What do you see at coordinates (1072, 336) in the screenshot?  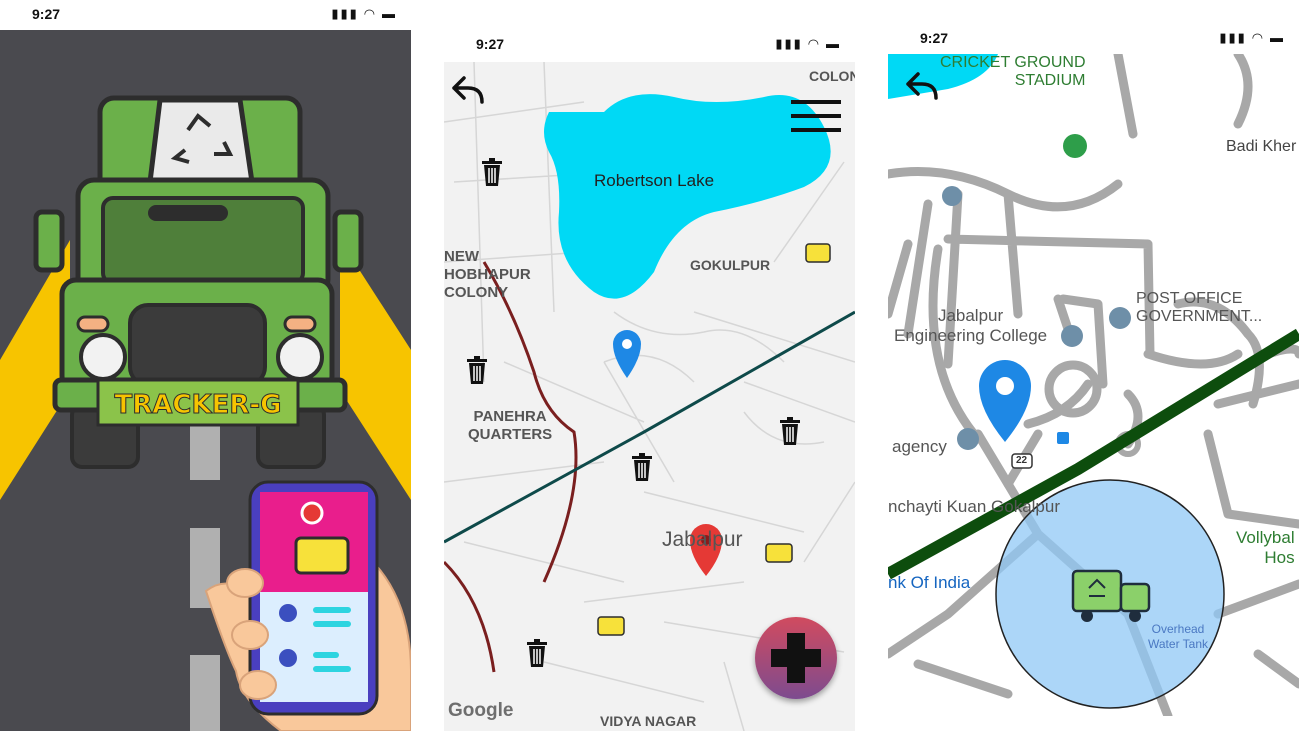 I see `college-icon` at bounding box center [1072, 336].